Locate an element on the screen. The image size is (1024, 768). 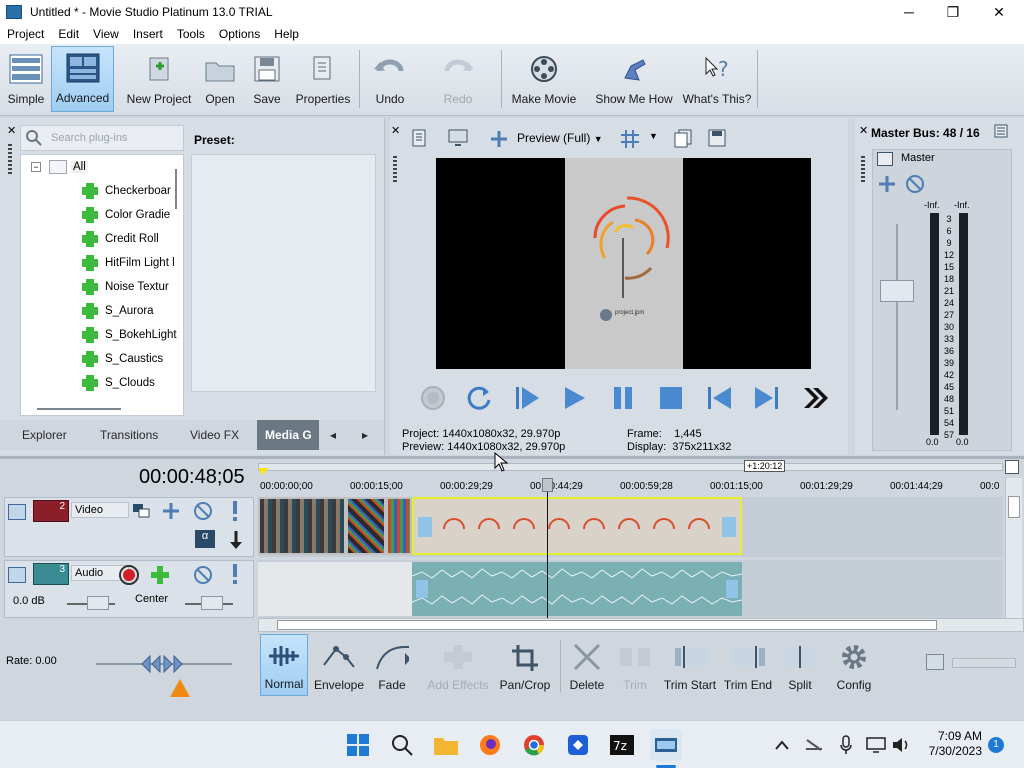
playhead-handle is located at coordinates (547, 485).